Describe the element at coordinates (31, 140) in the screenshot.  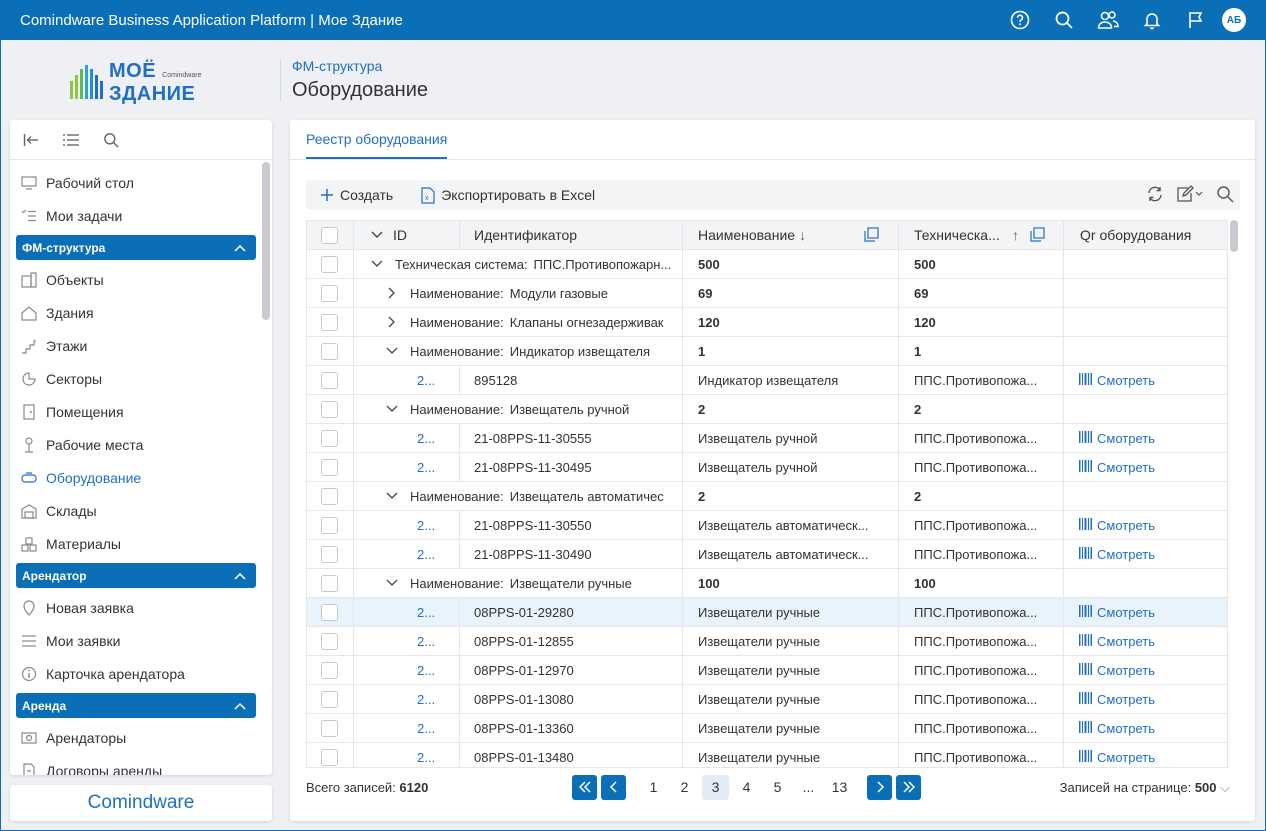
I see `collapse-sidebar-icon` at that location.